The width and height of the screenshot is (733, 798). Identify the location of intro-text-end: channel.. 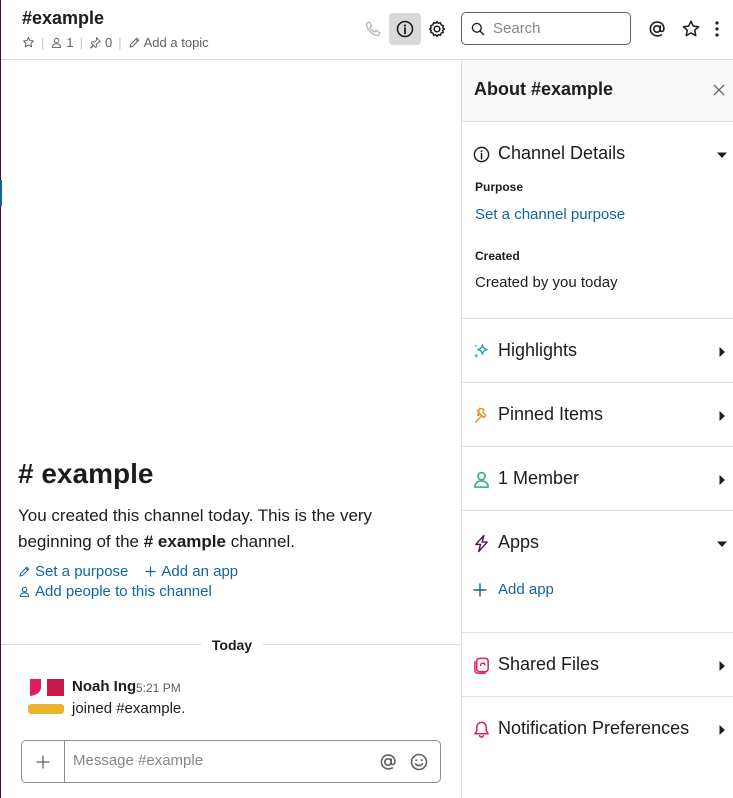
(260, 541).